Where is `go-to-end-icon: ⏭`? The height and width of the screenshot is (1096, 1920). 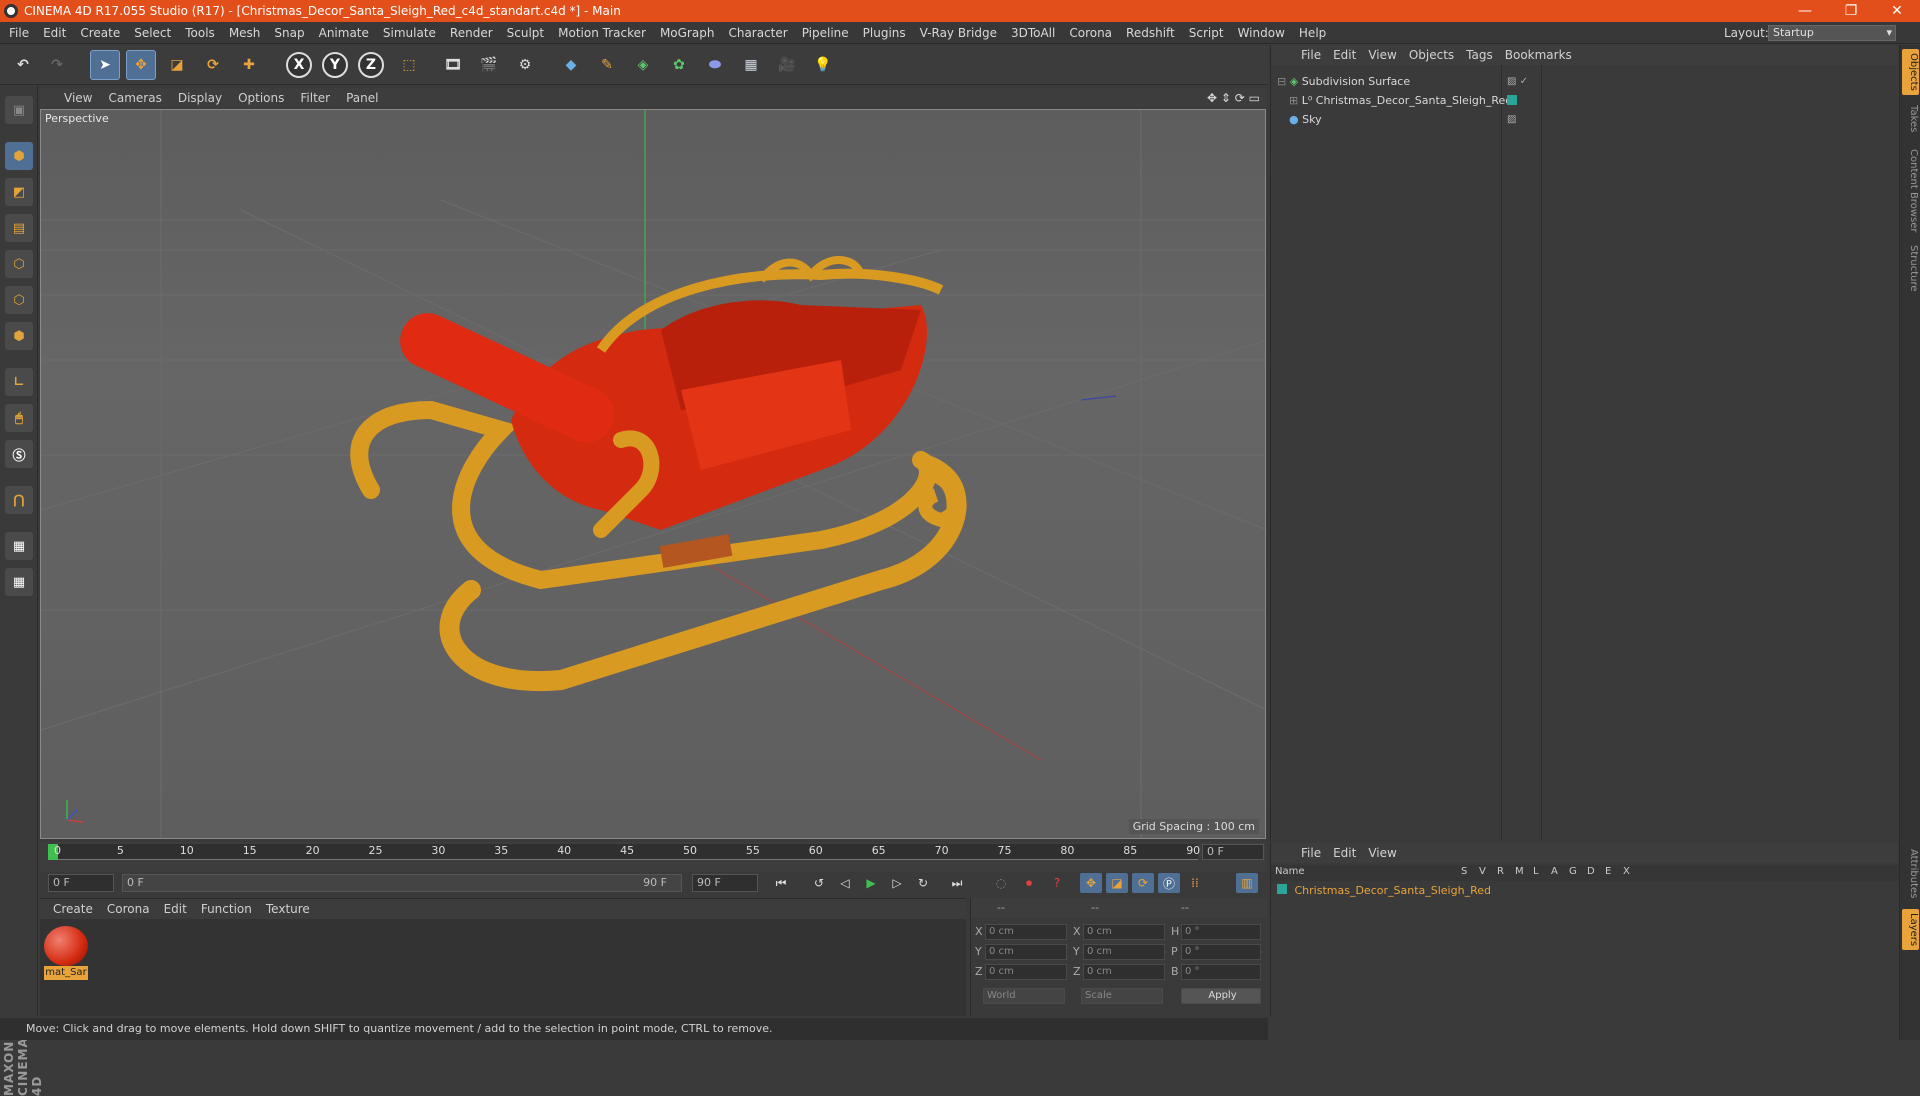
go-to-end-icon: ⏭ is located at coordinates (957, 883).